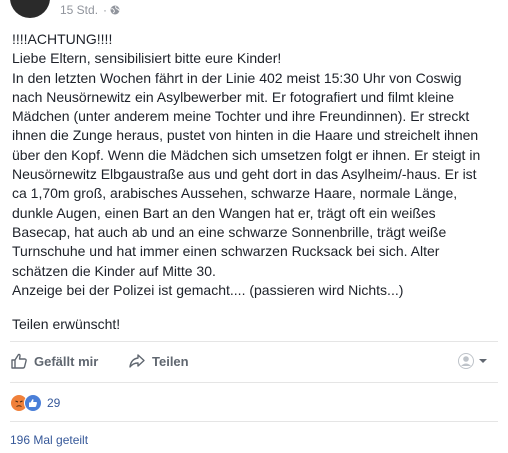  What do you see at coordinates (66, 361) in the screenshot?
I see `like-label: Gefällt mir` at bounding box center [66, 361].